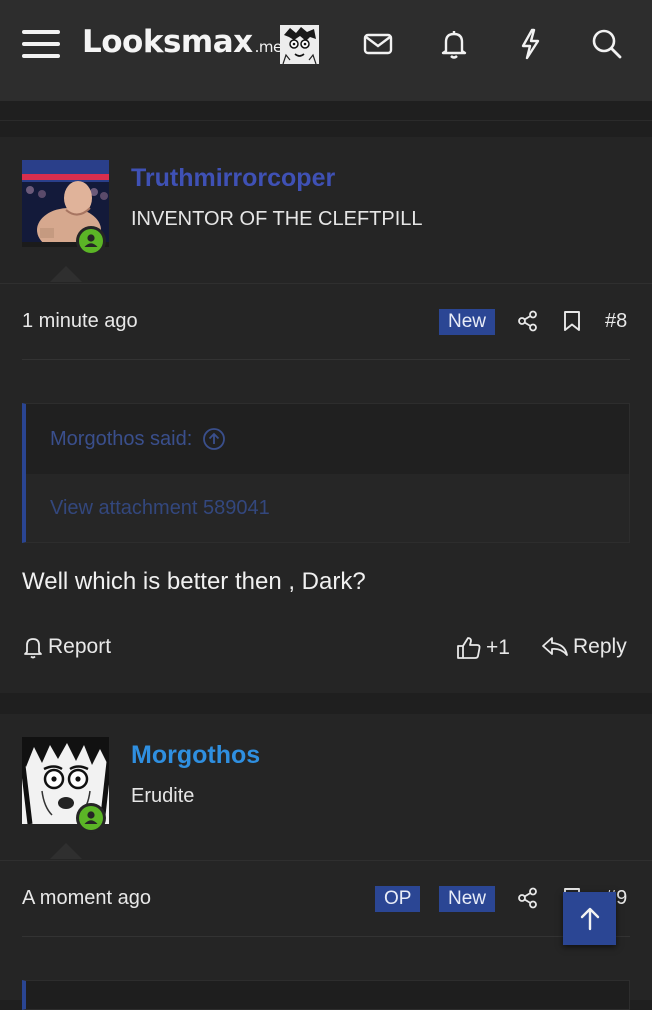 This screenshot has height=1010, width=652. I want to click on quote-author: Morgothos said:, so click(121, 438).